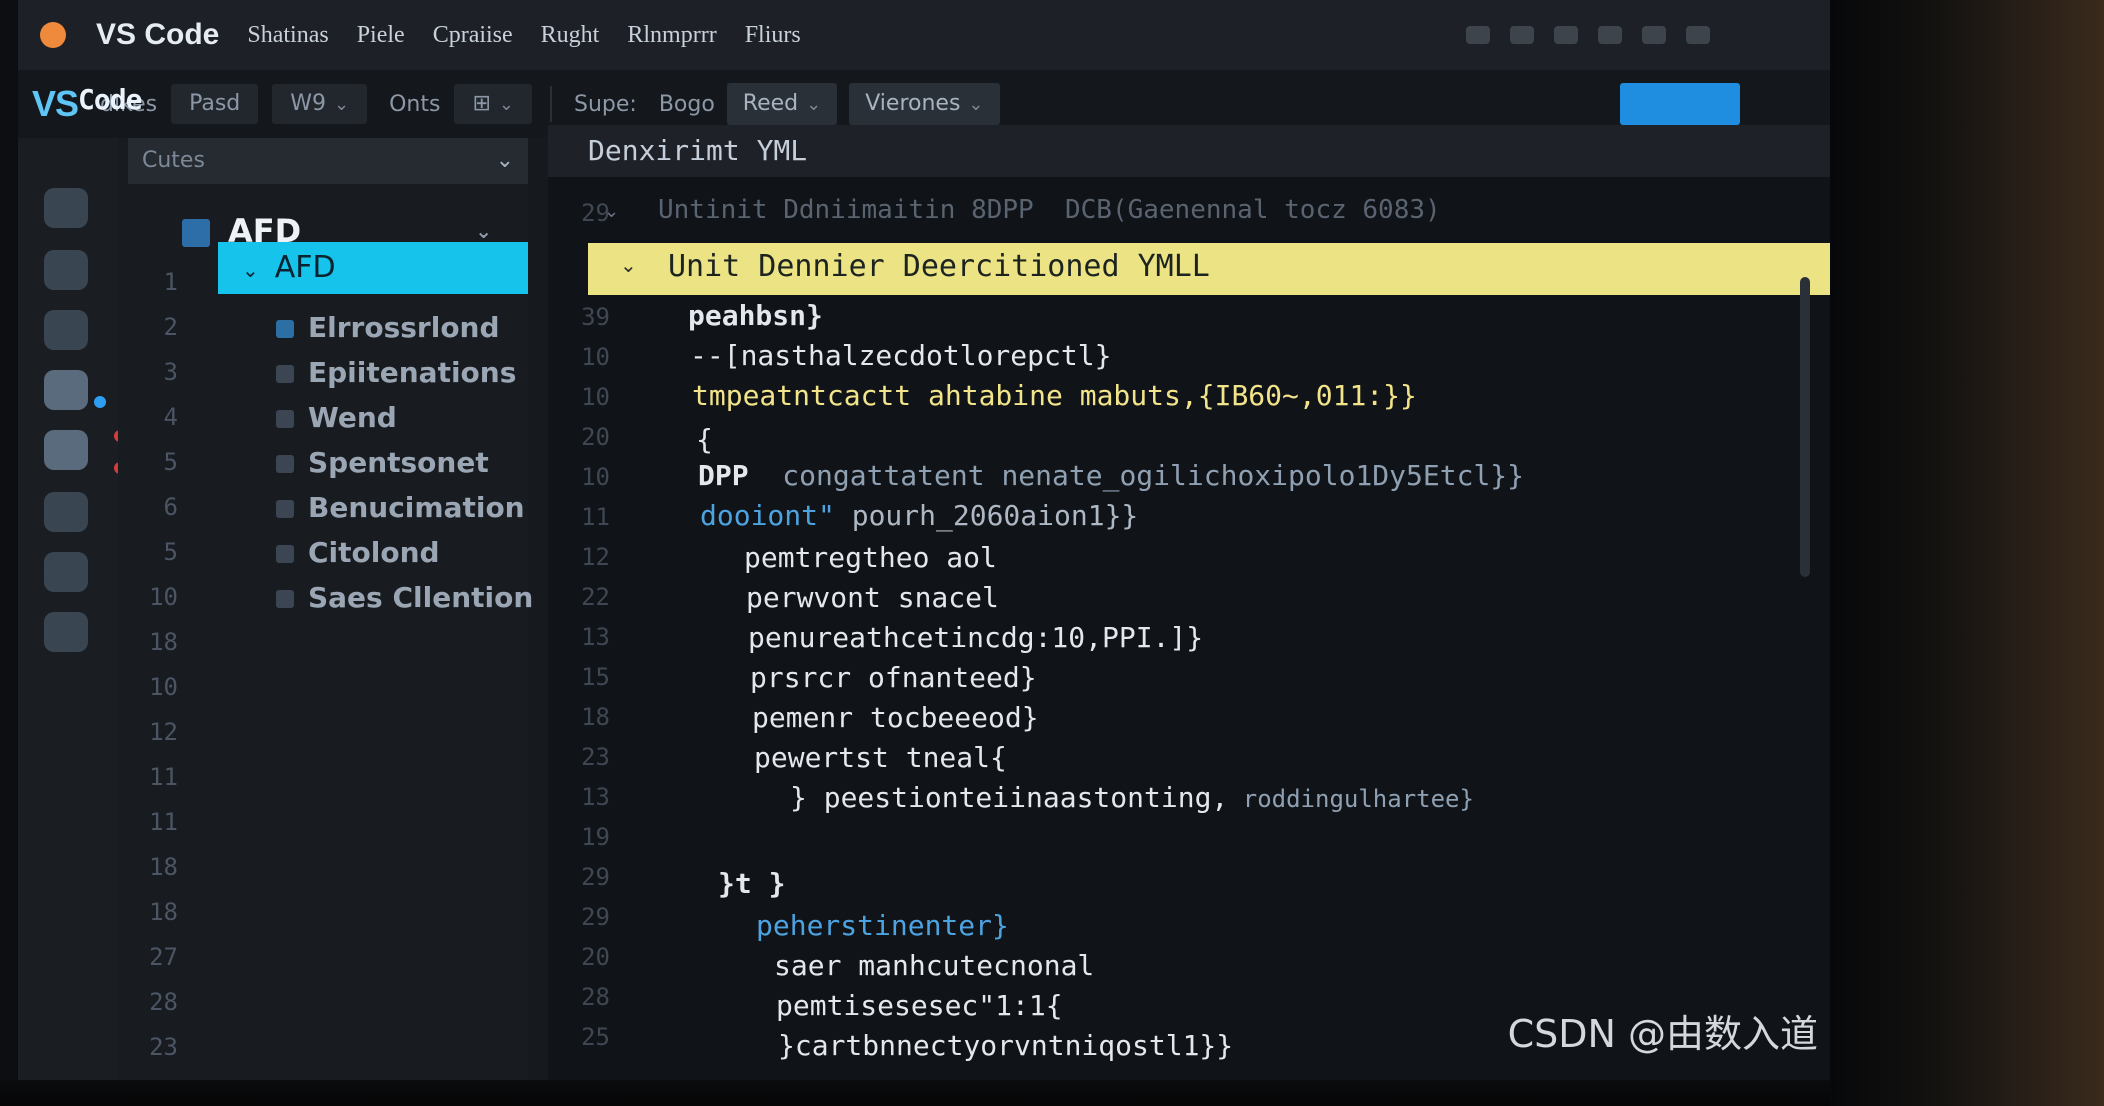  Describe the element at coordinates (782, 104) in the screenshot. I see `reed-select: Reed ⌄` at that location.